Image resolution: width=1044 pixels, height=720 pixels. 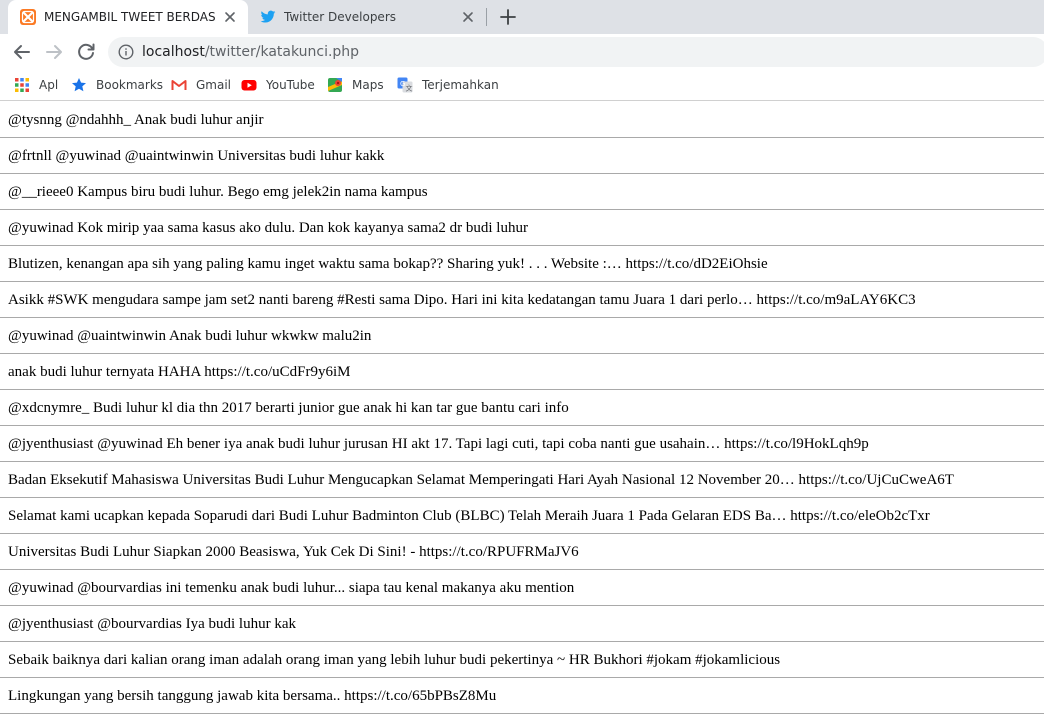 I want to click on address-bar: localhost/twitter/katakunci.php, so click(x=576, y=52).